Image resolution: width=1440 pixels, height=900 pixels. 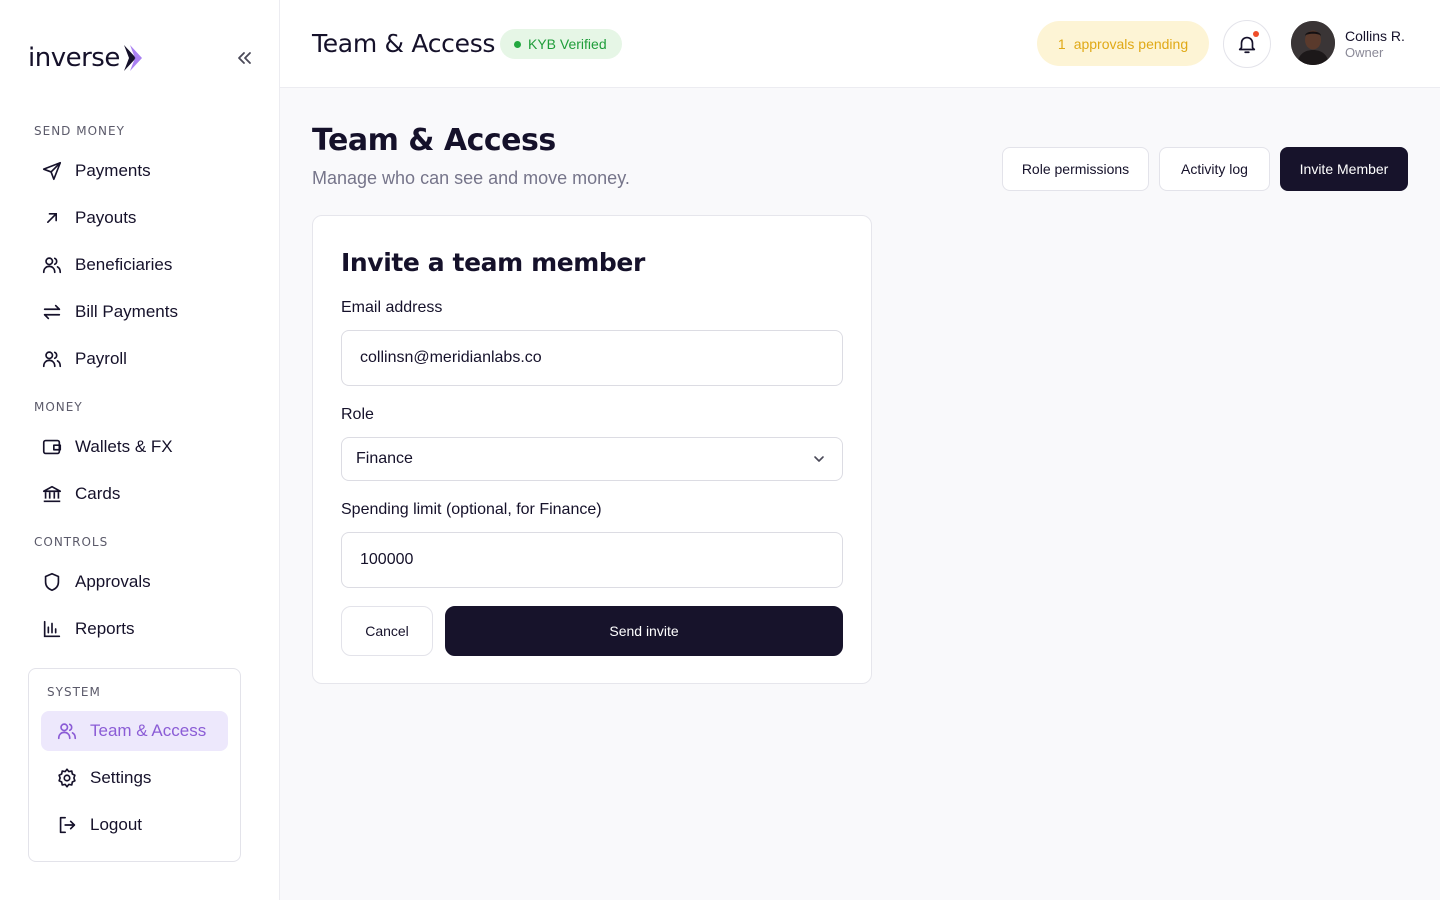 What do you see at coordinates (434, 140) in the screenshot?
I see `page-title: Team & Access` at bounding box center [434, 140].